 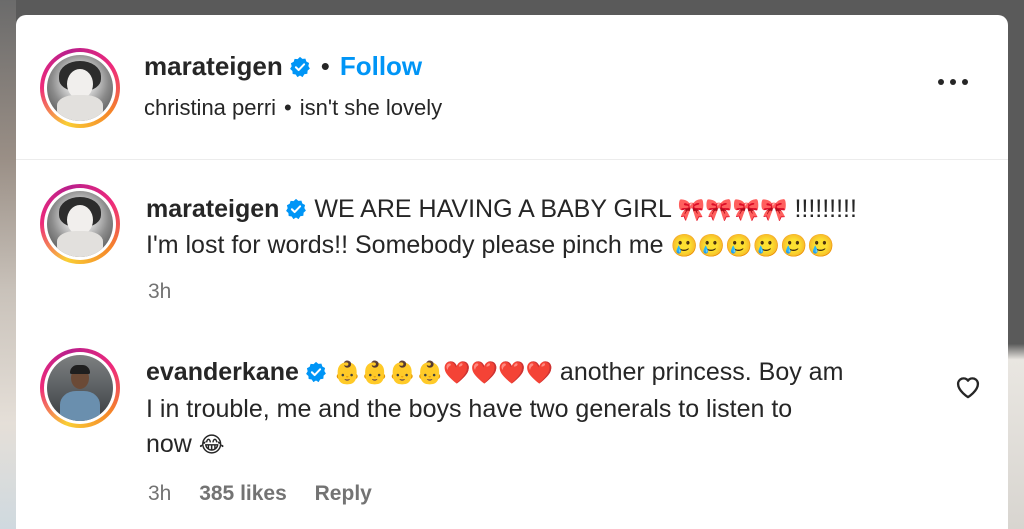 What do you see at coordinates (1016, 264) in the screenshot?
I see `background-right-edge` at bounding box center [1016, 264].